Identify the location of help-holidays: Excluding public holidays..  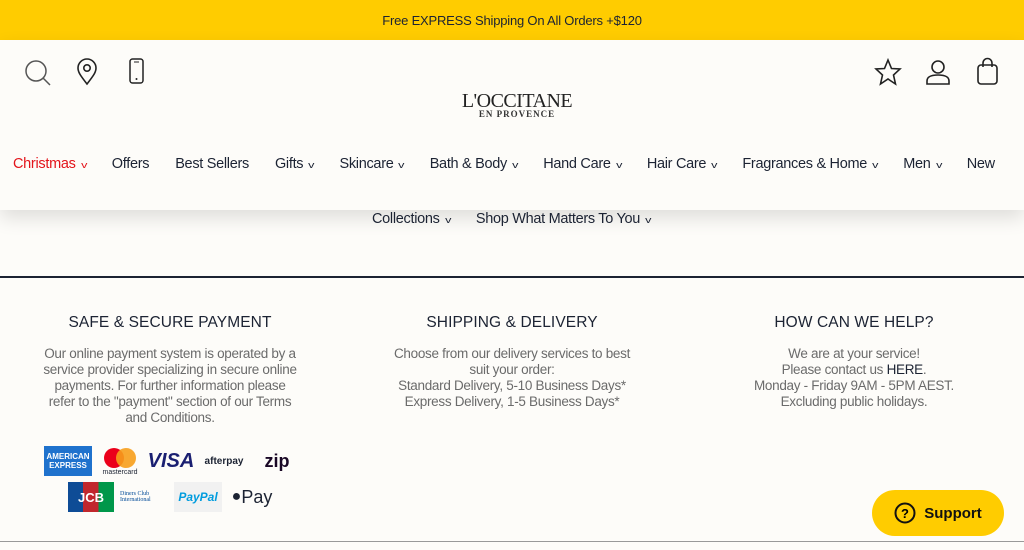
(854, 401).